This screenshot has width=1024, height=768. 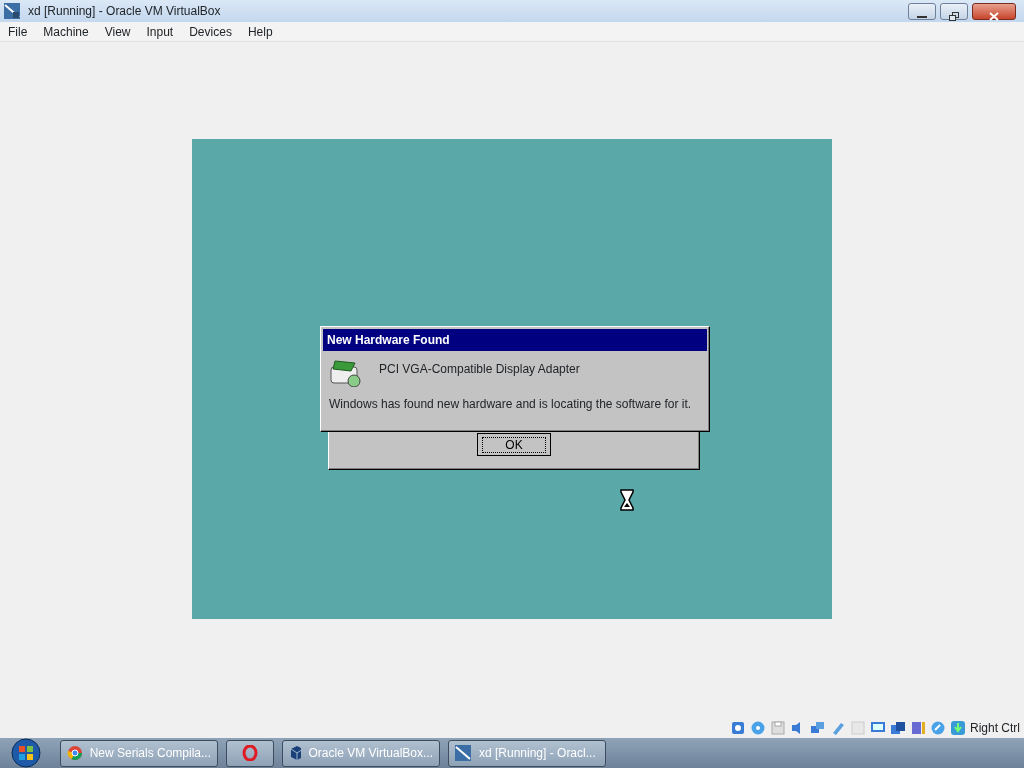 I want to click on dialog-title: New Hardware Found, so click(x=515, y=340).